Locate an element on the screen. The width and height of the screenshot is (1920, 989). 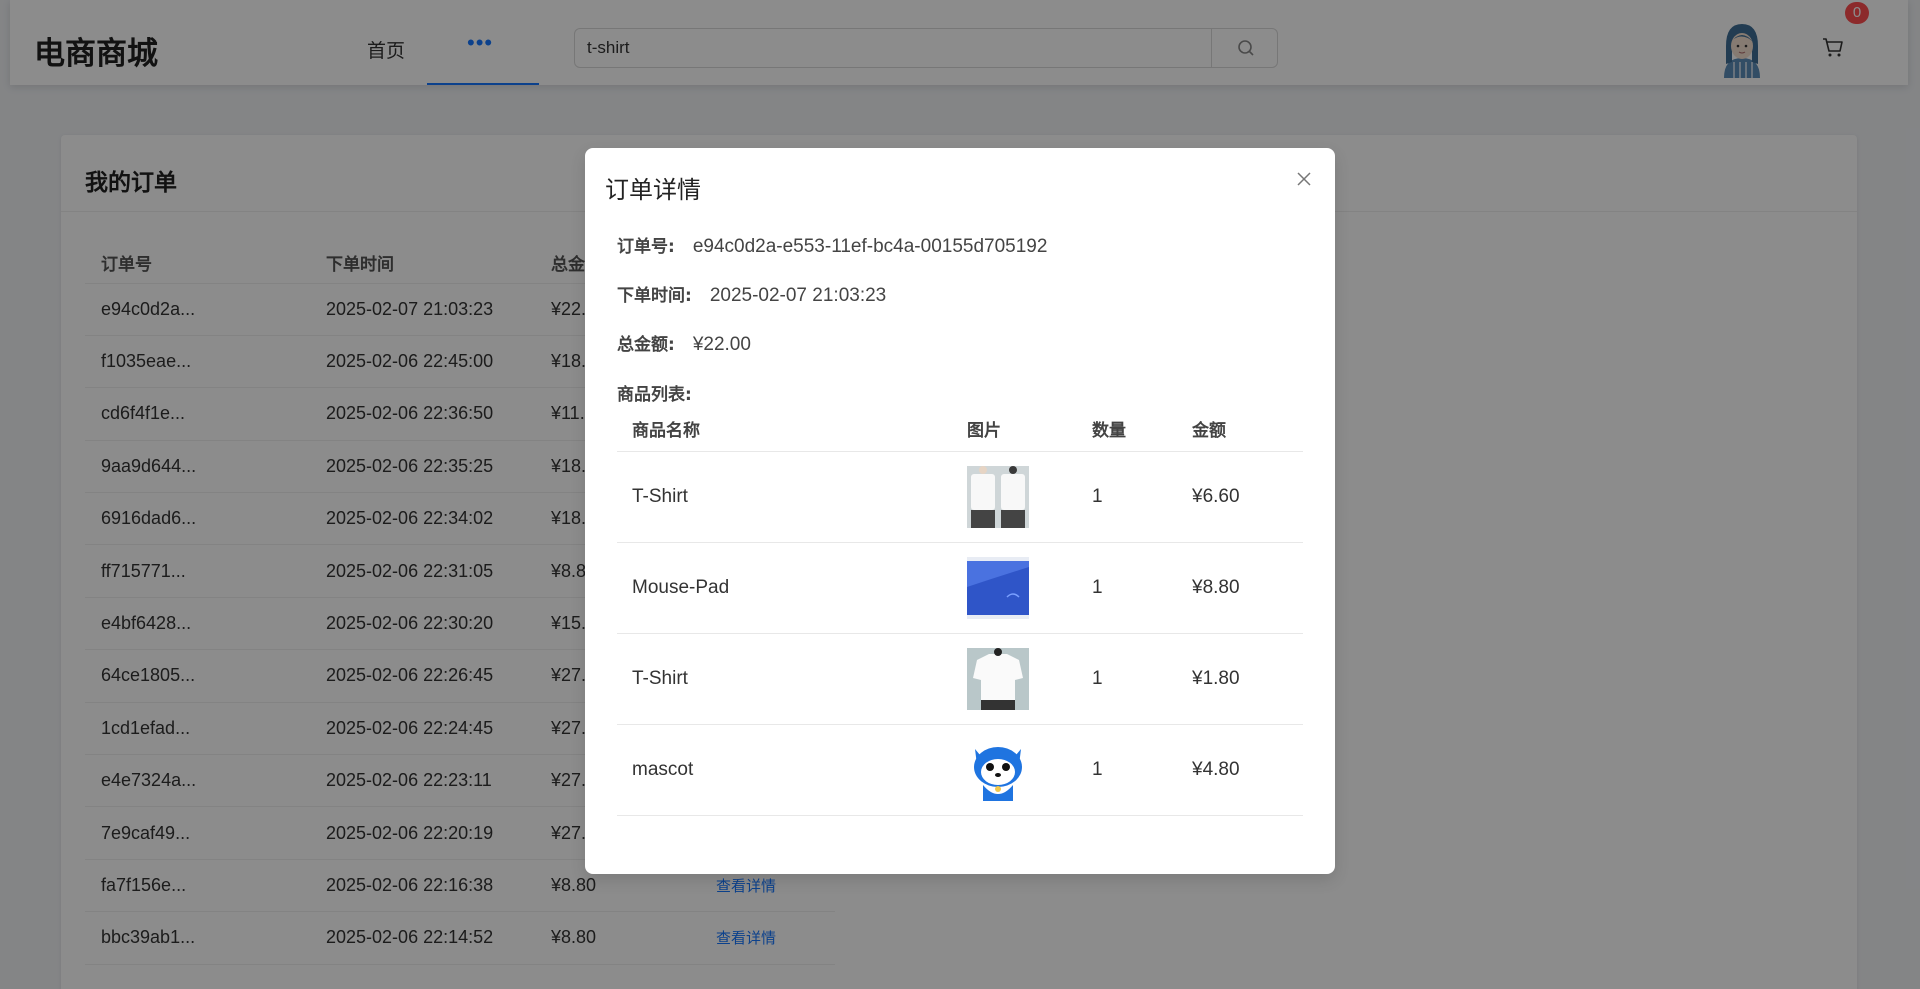
mousepad-image is located at coordinates (998, 587).